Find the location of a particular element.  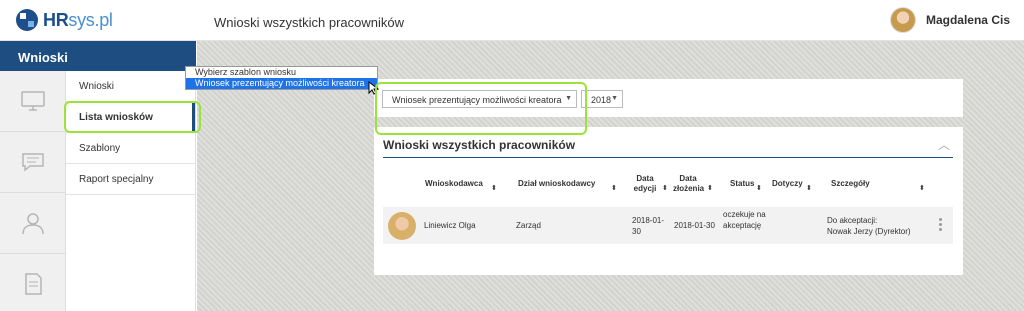

year-select-value: 2018 is located at coordinates (601, 100).